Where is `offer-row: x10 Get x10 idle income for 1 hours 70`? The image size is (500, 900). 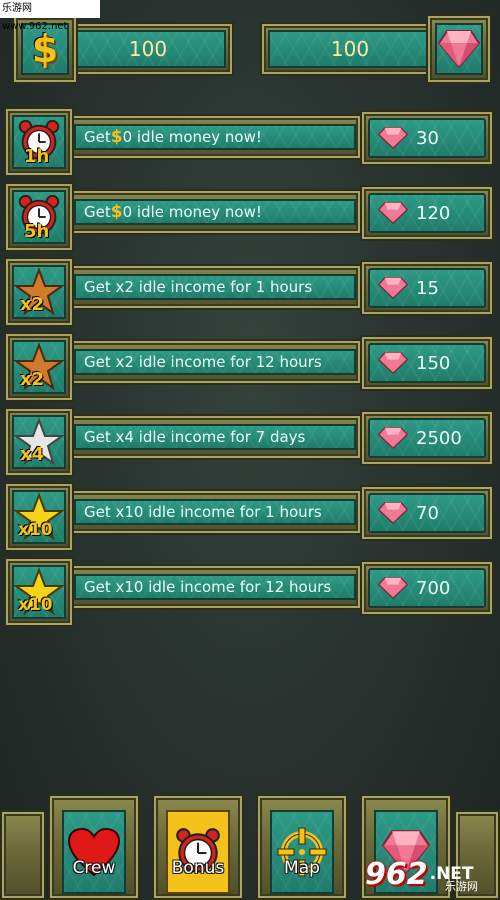
offer-row: x10 Get x10 idle income for 1 hours 70 is located at coordinates (250, 513).